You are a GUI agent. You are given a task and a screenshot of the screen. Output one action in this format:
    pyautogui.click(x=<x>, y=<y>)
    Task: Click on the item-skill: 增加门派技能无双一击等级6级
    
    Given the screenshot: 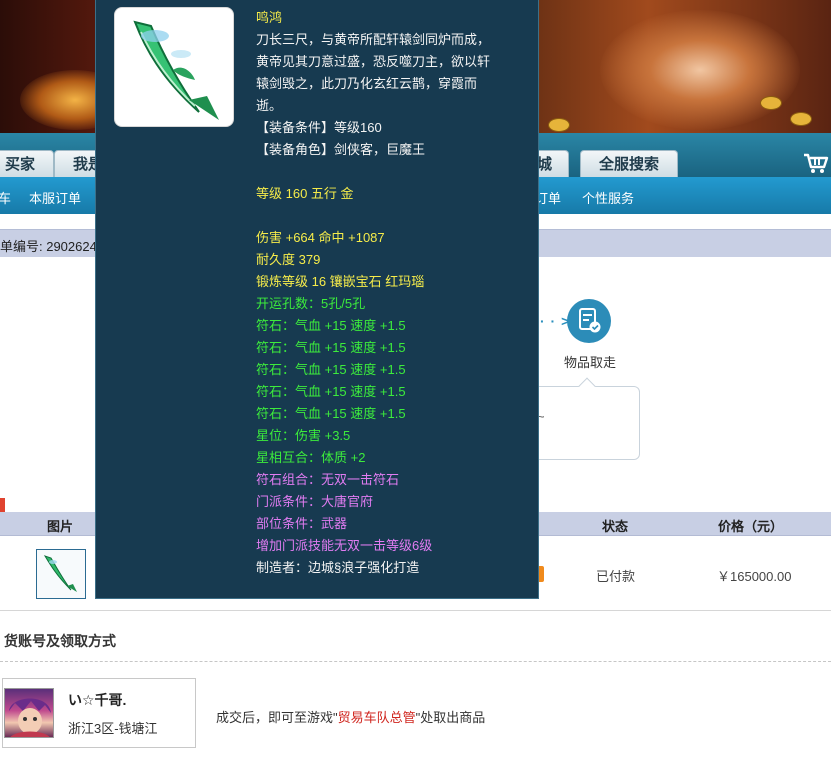 What is the action you would take?
    pyautogui.click(x=344, y=545)
    